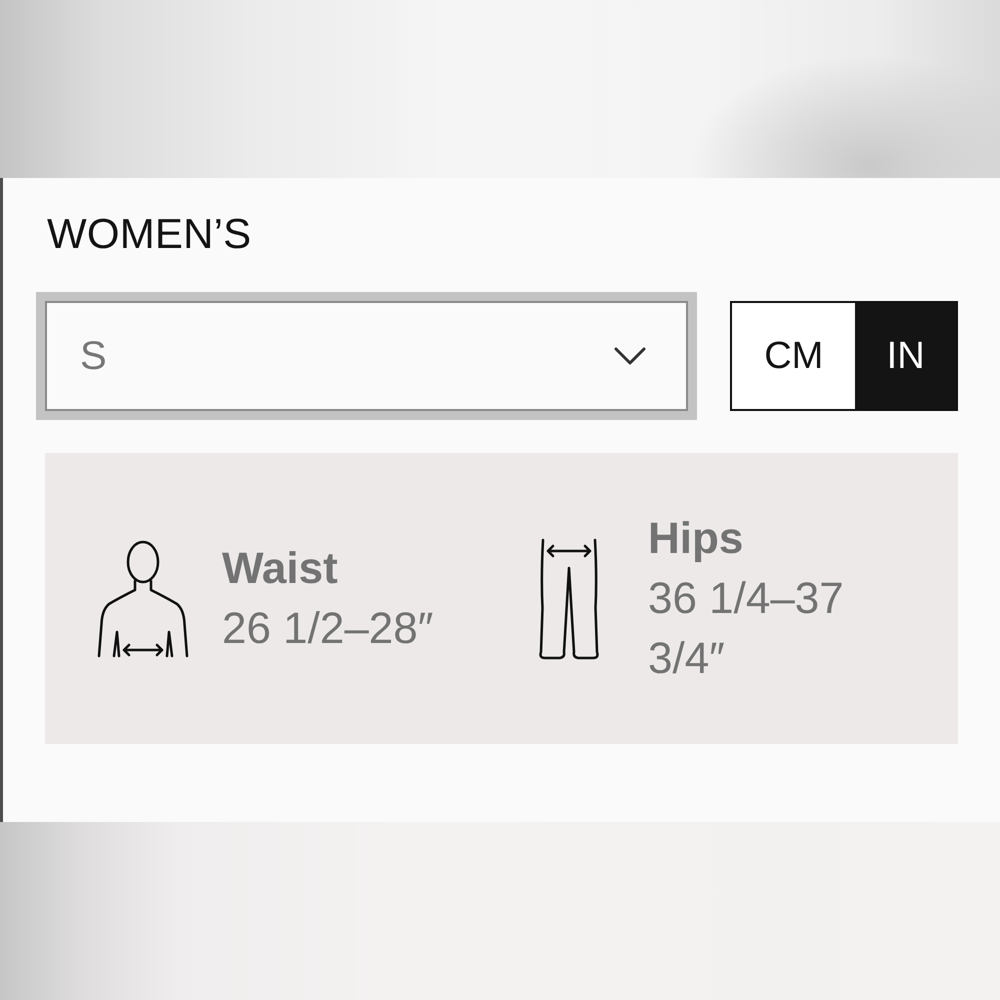  What do you see at coordinates (746, 628) in the screenshot?
I see `measurement-value: 36 1/4–37 3/4″` at bounding box center [746, 628].